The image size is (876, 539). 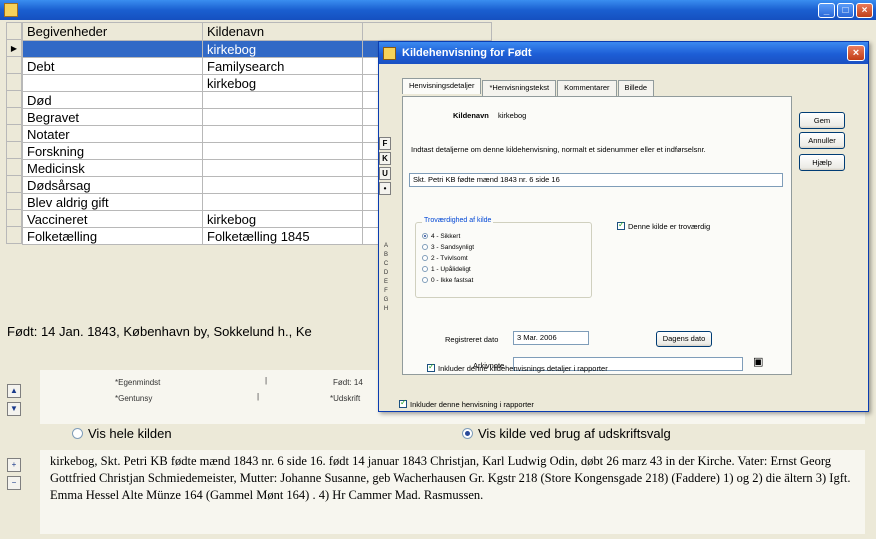 I want to click on event-cell: Blev aldrig gift, so click(x=112, y=202).